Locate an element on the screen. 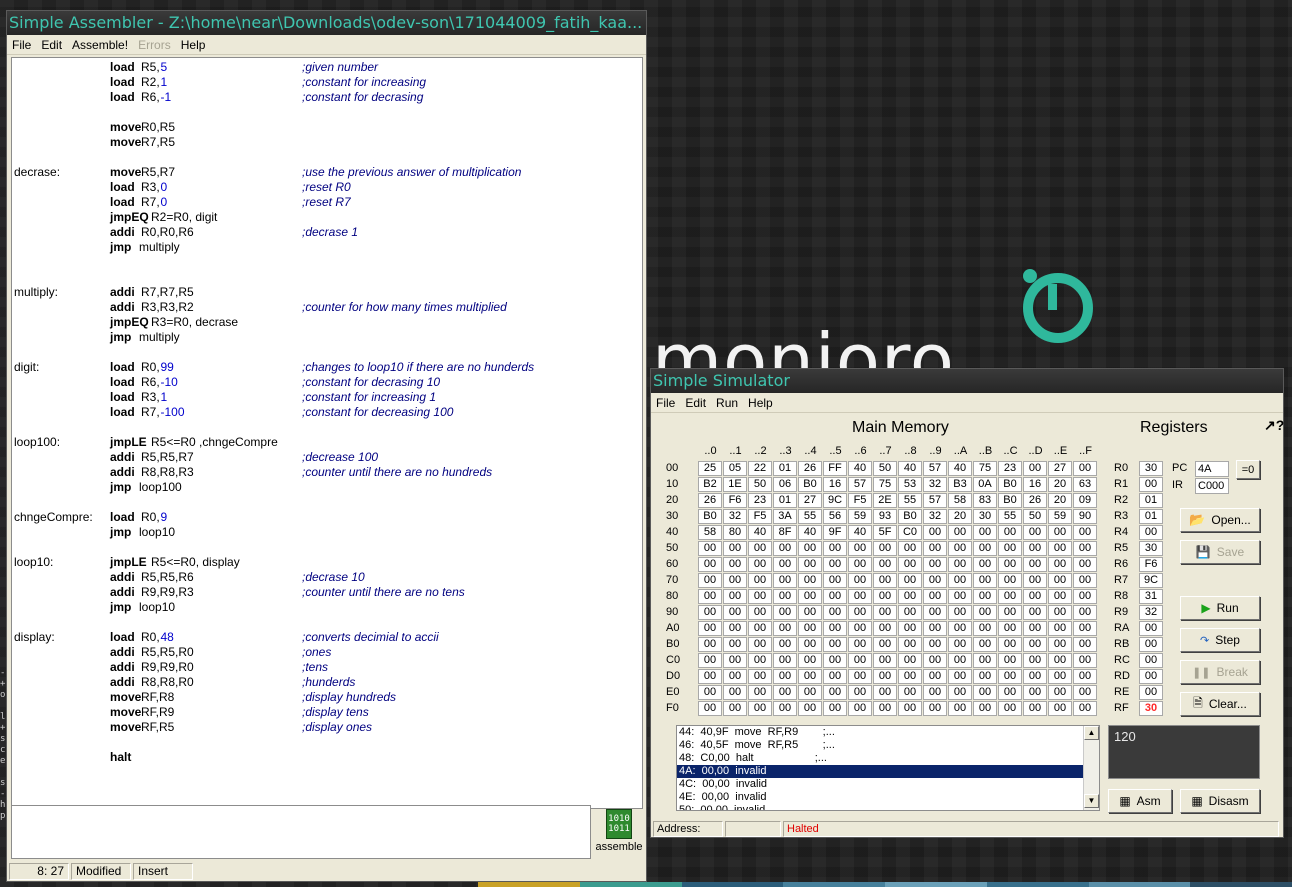  assemble-button: 1010 1011 assemble is located at coordinates (619, 832).